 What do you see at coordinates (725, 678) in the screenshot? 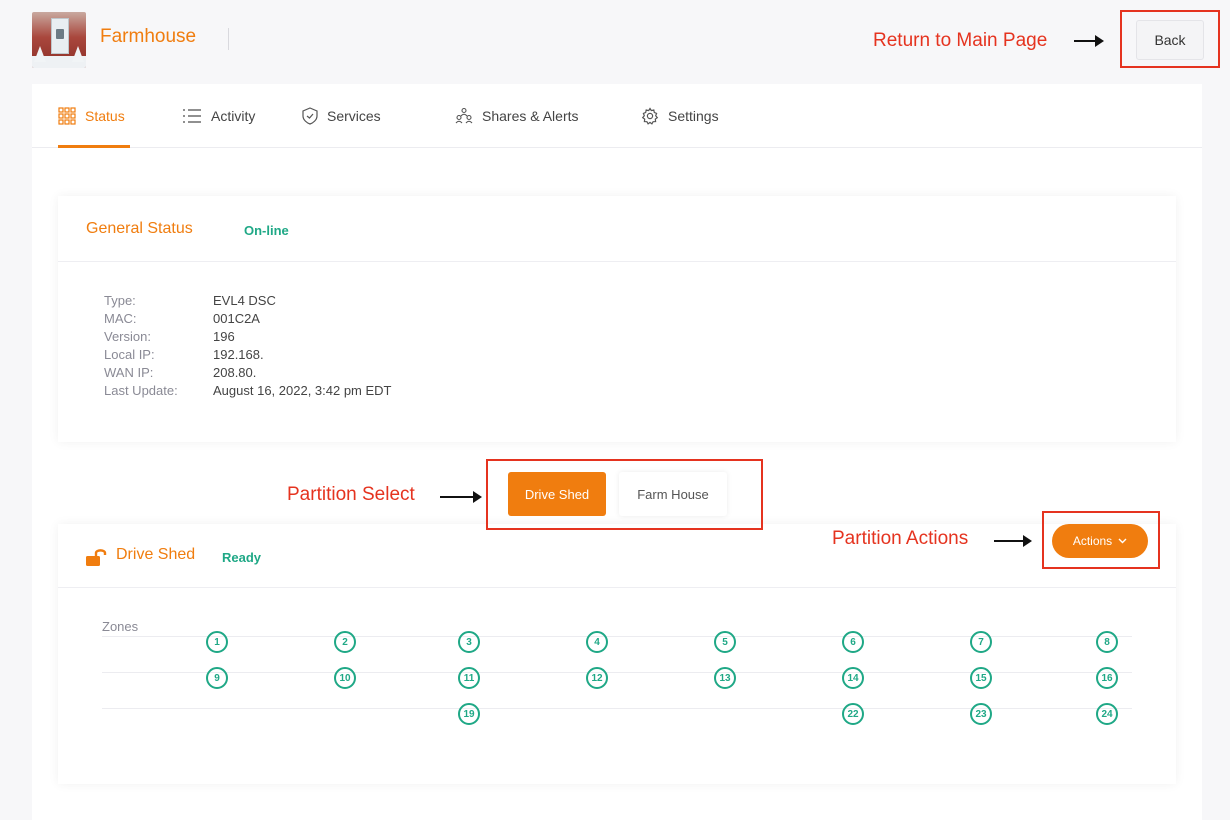
I see `zone-indicator: 13` at bounding box center [725, 678].